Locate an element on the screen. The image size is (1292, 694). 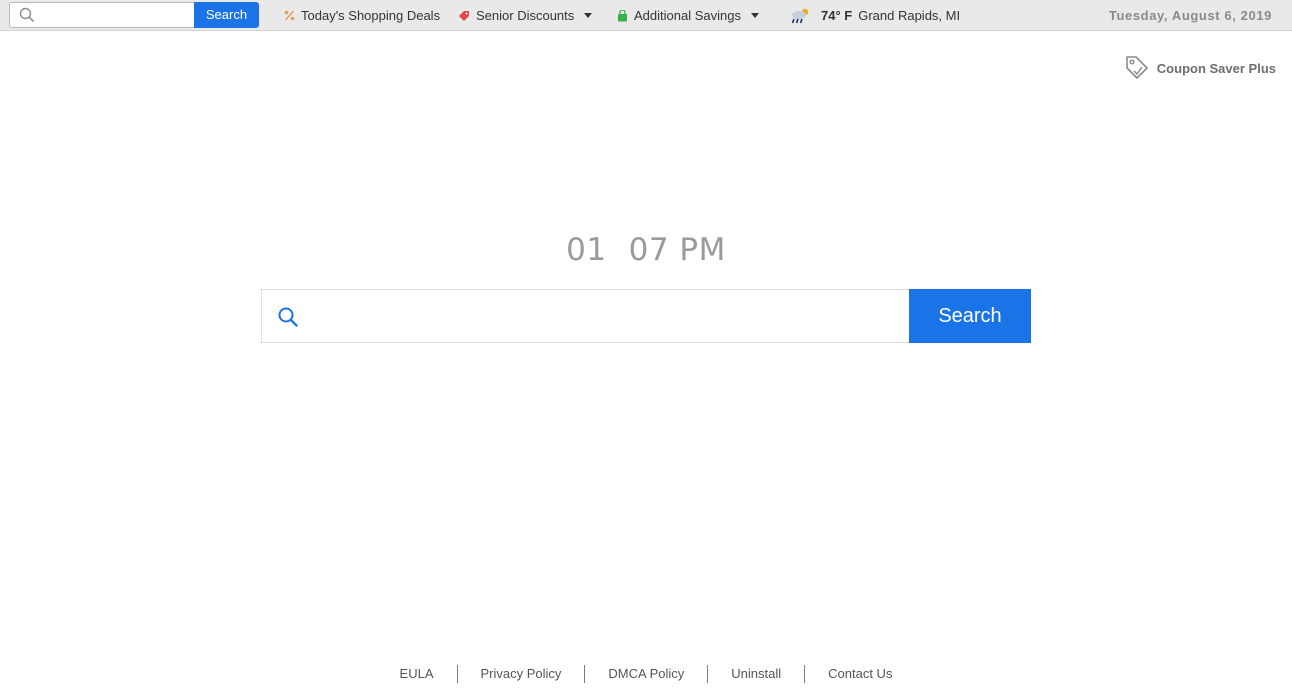
weather-widget: 74° F Grand Rapids, MI is located at coordinates (874, 15).